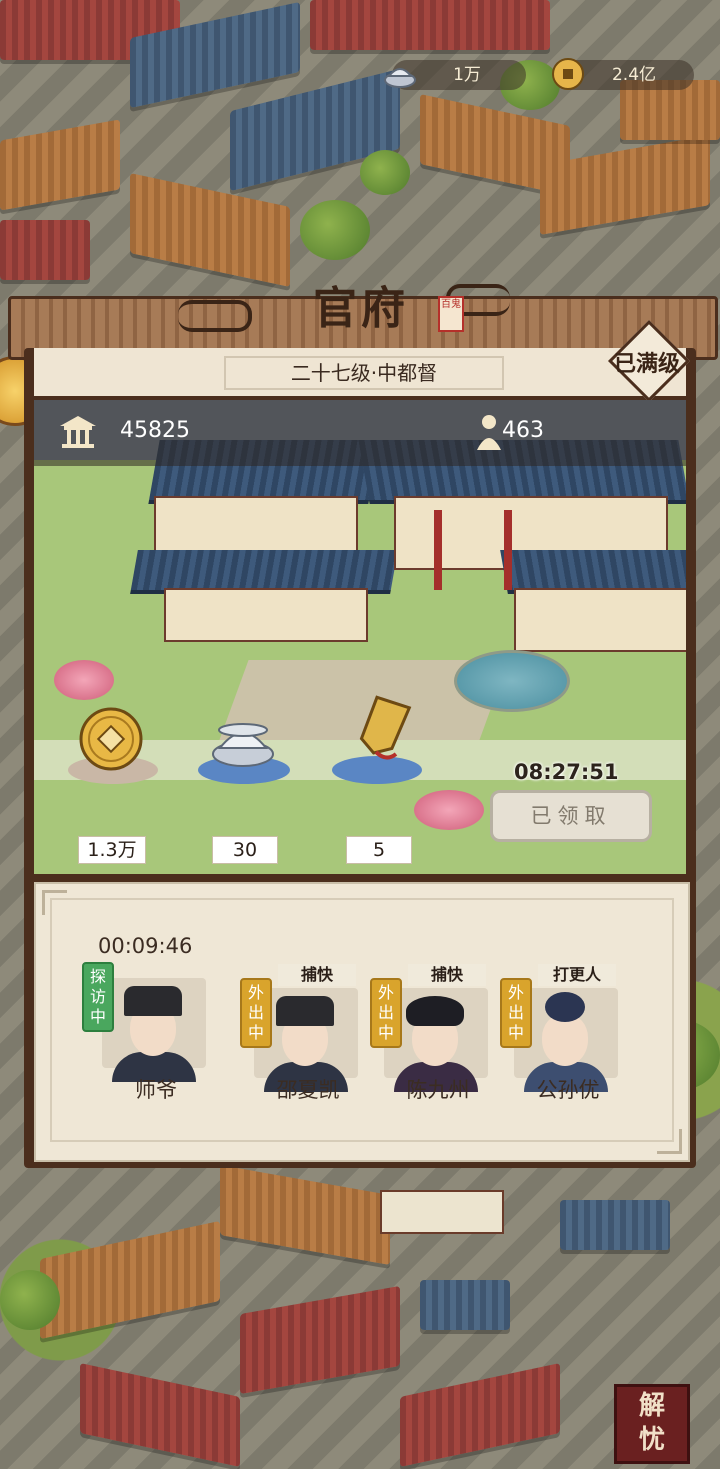 The height and width of the screenshot is (1469, 720). What do you see at coordinates (155, 430) in the screenshot?
I see `prestige-value: 45825` at bounding box center [155, 430].